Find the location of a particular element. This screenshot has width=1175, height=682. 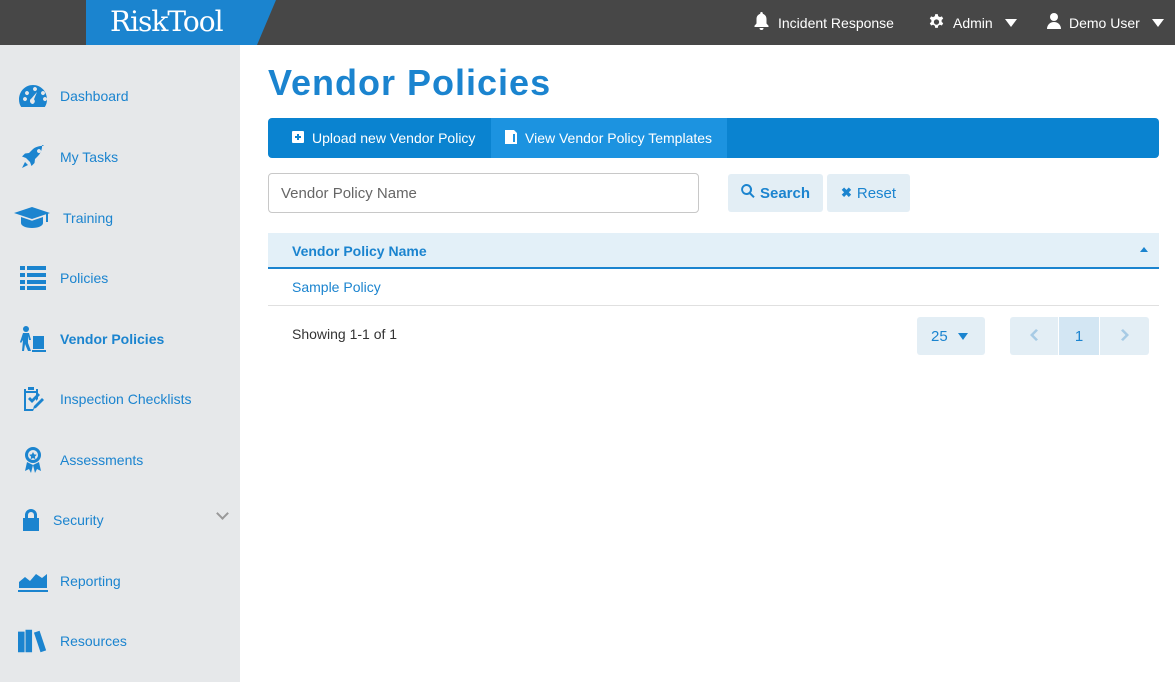

admin-label: Admin is located at coordinates (973, 22).